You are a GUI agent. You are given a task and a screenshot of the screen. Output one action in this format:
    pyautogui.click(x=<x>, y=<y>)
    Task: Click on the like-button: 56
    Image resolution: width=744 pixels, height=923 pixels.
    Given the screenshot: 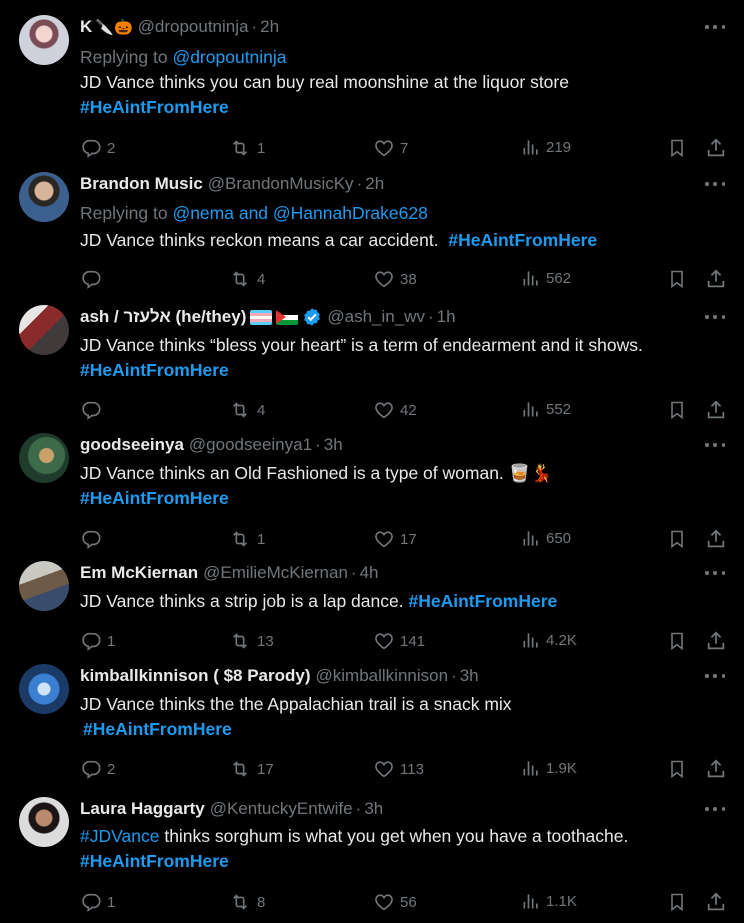 What is the action you would take?
    pyautogui.click(x=395, y=902)
    